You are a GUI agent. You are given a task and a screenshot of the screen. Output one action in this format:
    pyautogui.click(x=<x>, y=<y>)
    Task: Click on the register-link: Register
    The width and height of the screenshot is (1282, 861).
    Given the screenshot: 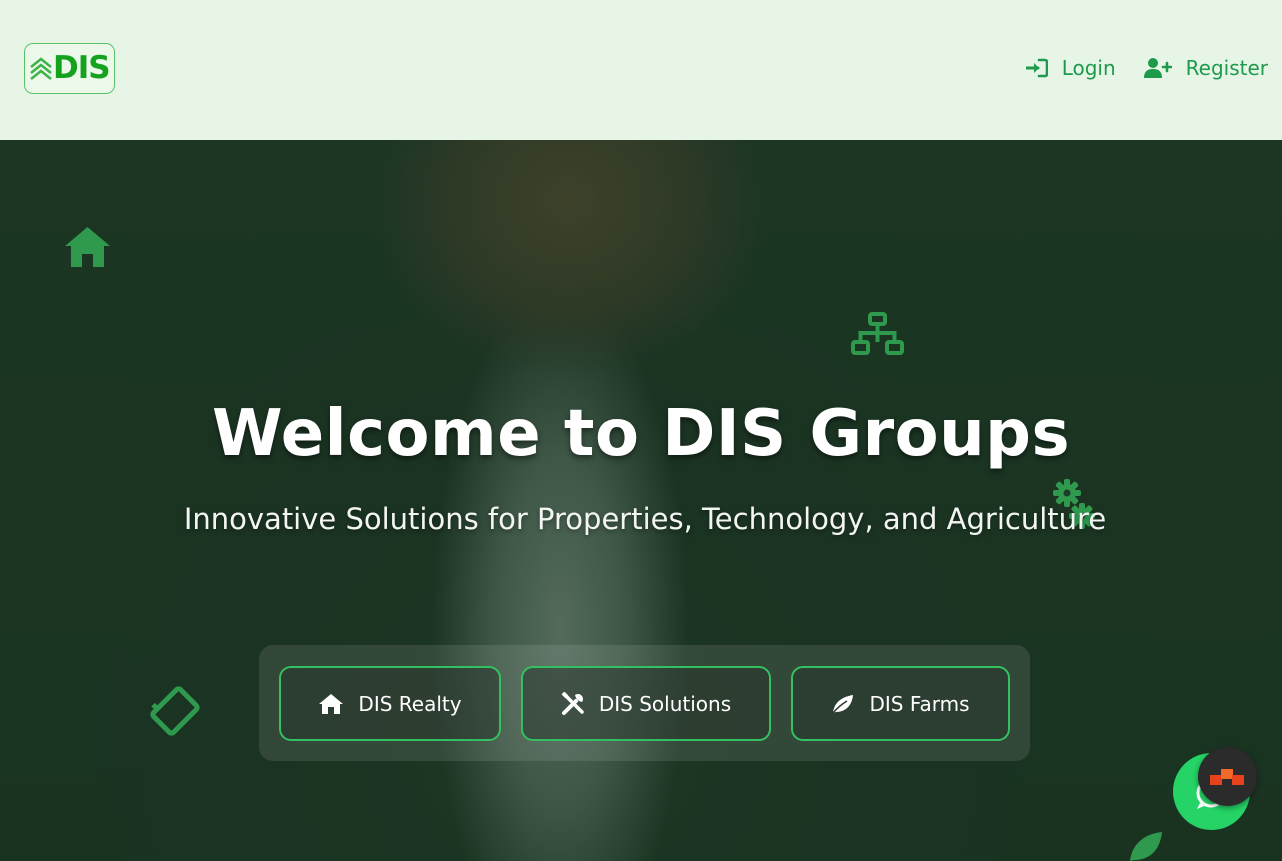 What is the action you would take?
    pyautogui.click(x=1205, y=68)
    